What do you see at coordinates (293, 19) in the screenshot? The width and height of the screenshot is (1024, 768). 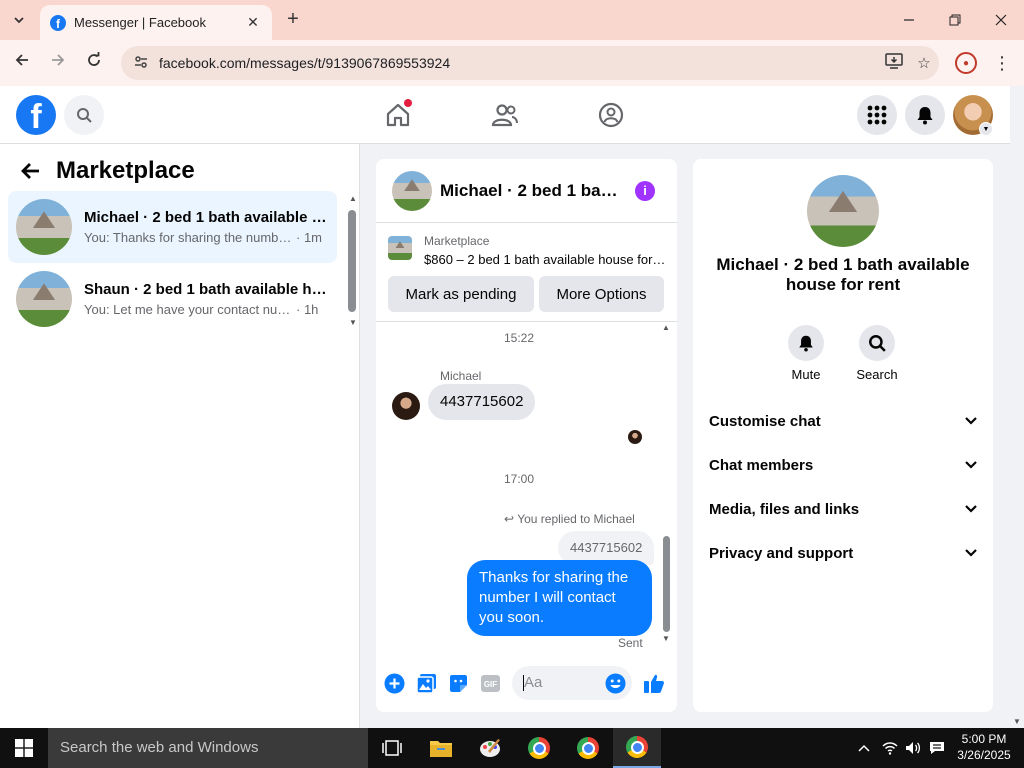 I see `new-tab-button: +` at bounding box center [293, 19].